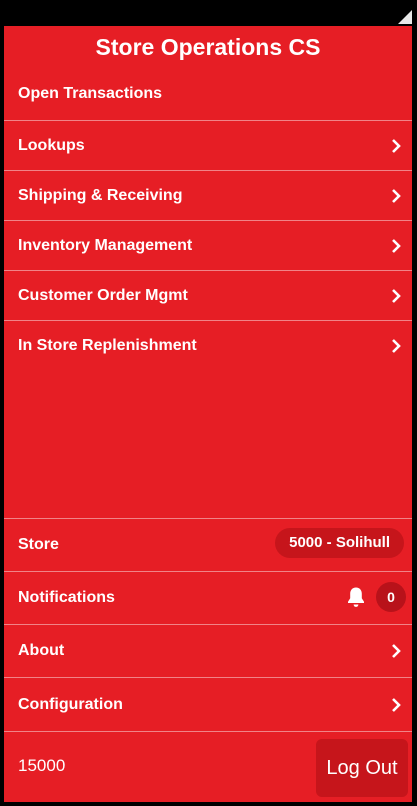  I want to click on notifications-row: Notifications 0, so click(208, 597).